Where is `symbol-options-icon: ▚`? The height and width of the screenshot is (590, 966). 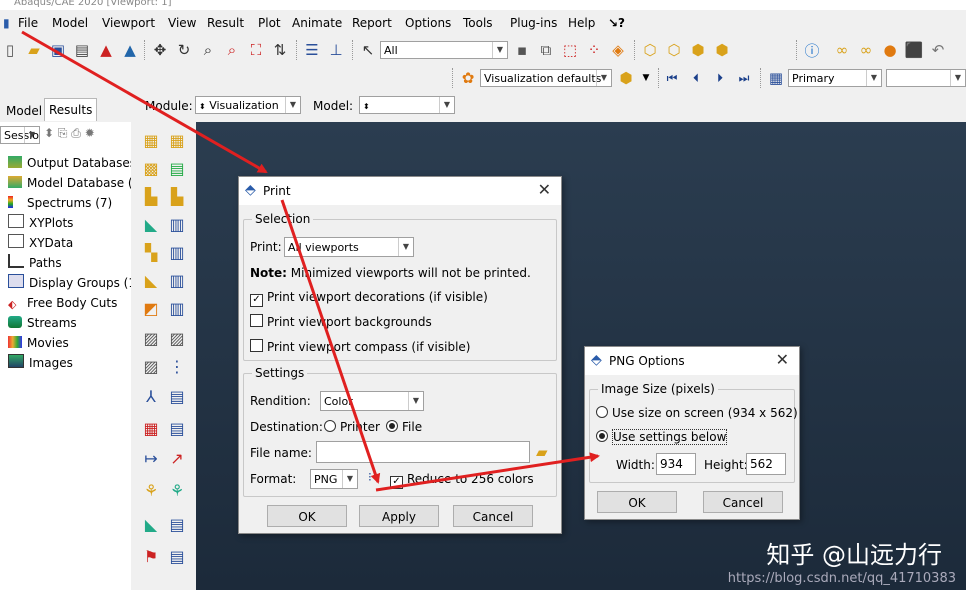 symbol-options-icon: ▚ is located at coordinates (151, 253).